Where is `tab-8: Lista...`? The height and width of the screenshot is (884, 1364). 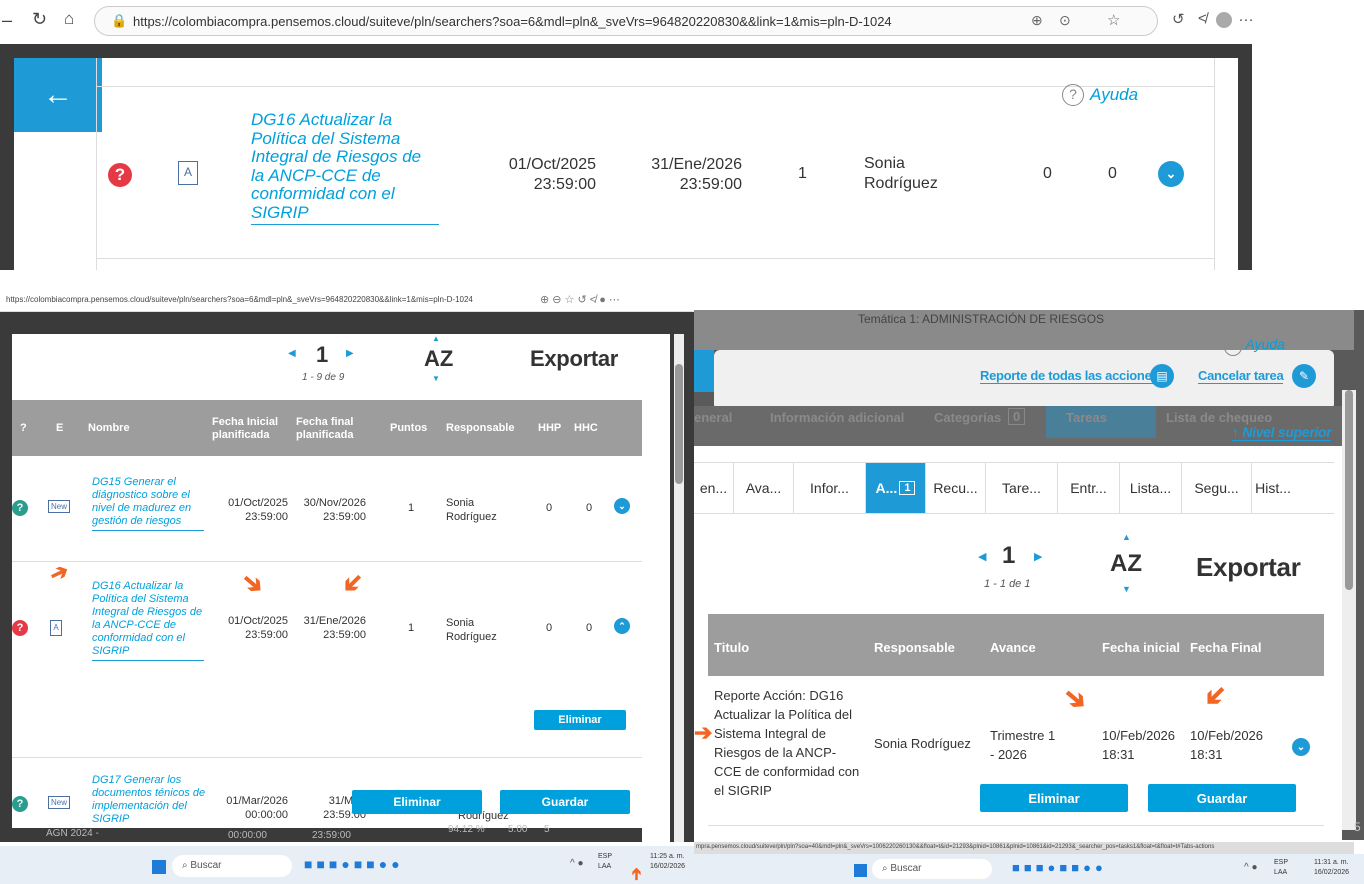 tab-8: Lista... is located at coordinates (1151, 488).